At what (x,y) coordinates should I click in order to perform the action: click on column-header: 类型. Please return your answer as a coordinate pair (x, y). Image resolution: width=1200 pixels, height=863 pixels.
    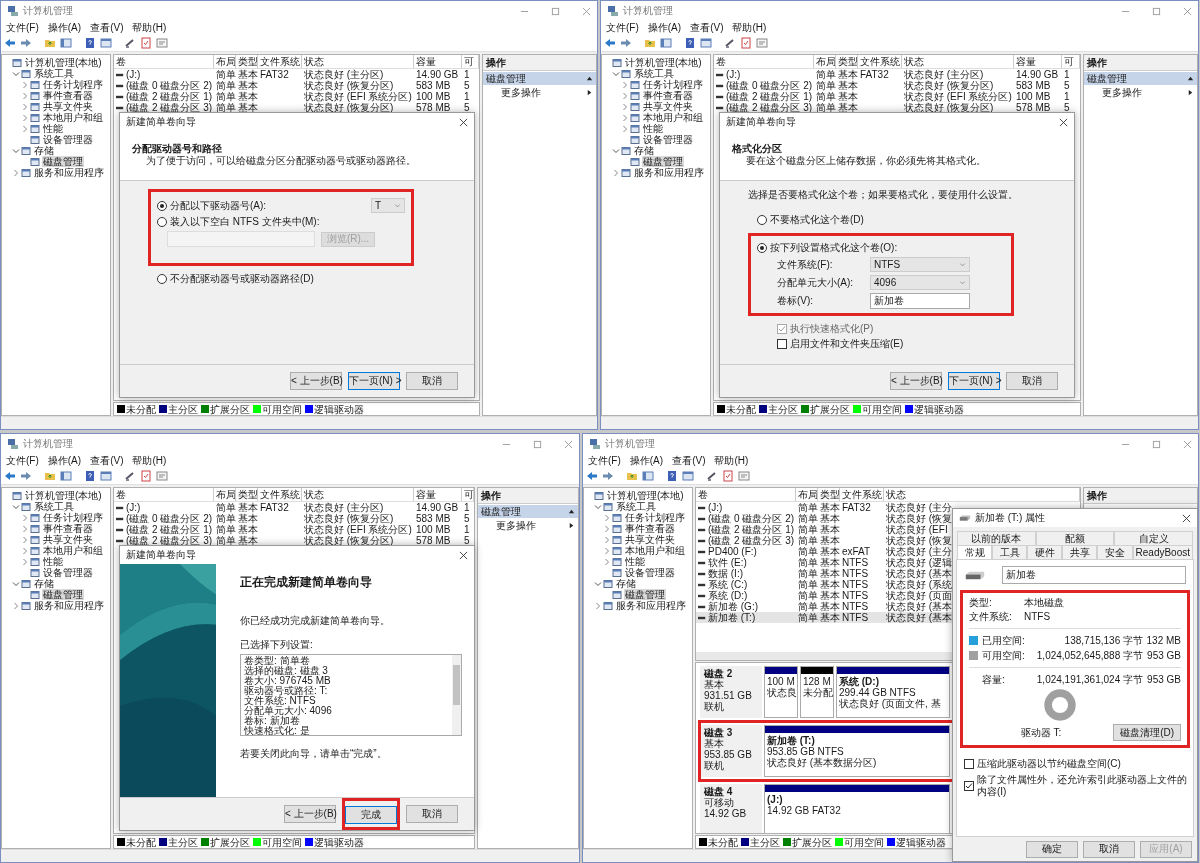
    Looking at the image, I should click on (829, 494).